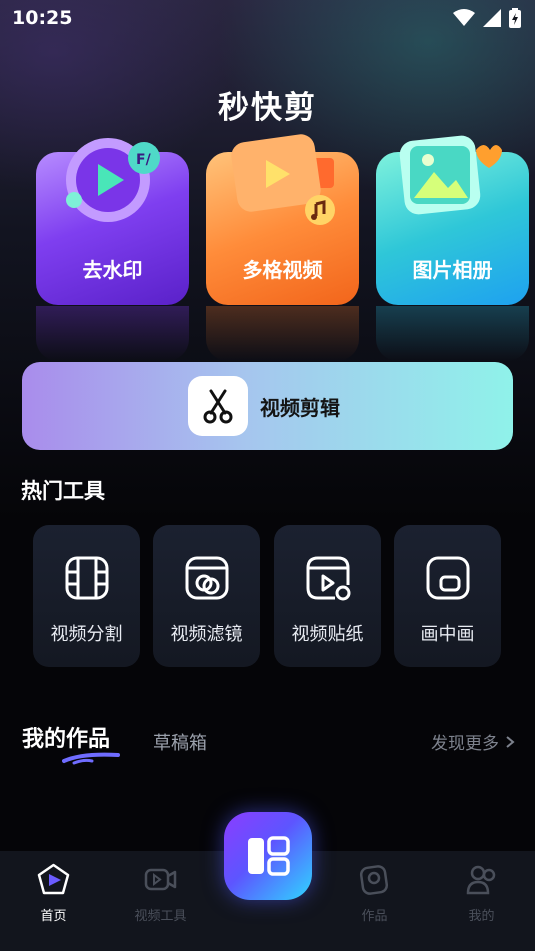 The width and height of the screenshot is (535, 951). What do you see at coordinates (160, 901) in the screenshot?
I see `nav-item-video-tools: 视频工具` at bounding box center [160, 901].